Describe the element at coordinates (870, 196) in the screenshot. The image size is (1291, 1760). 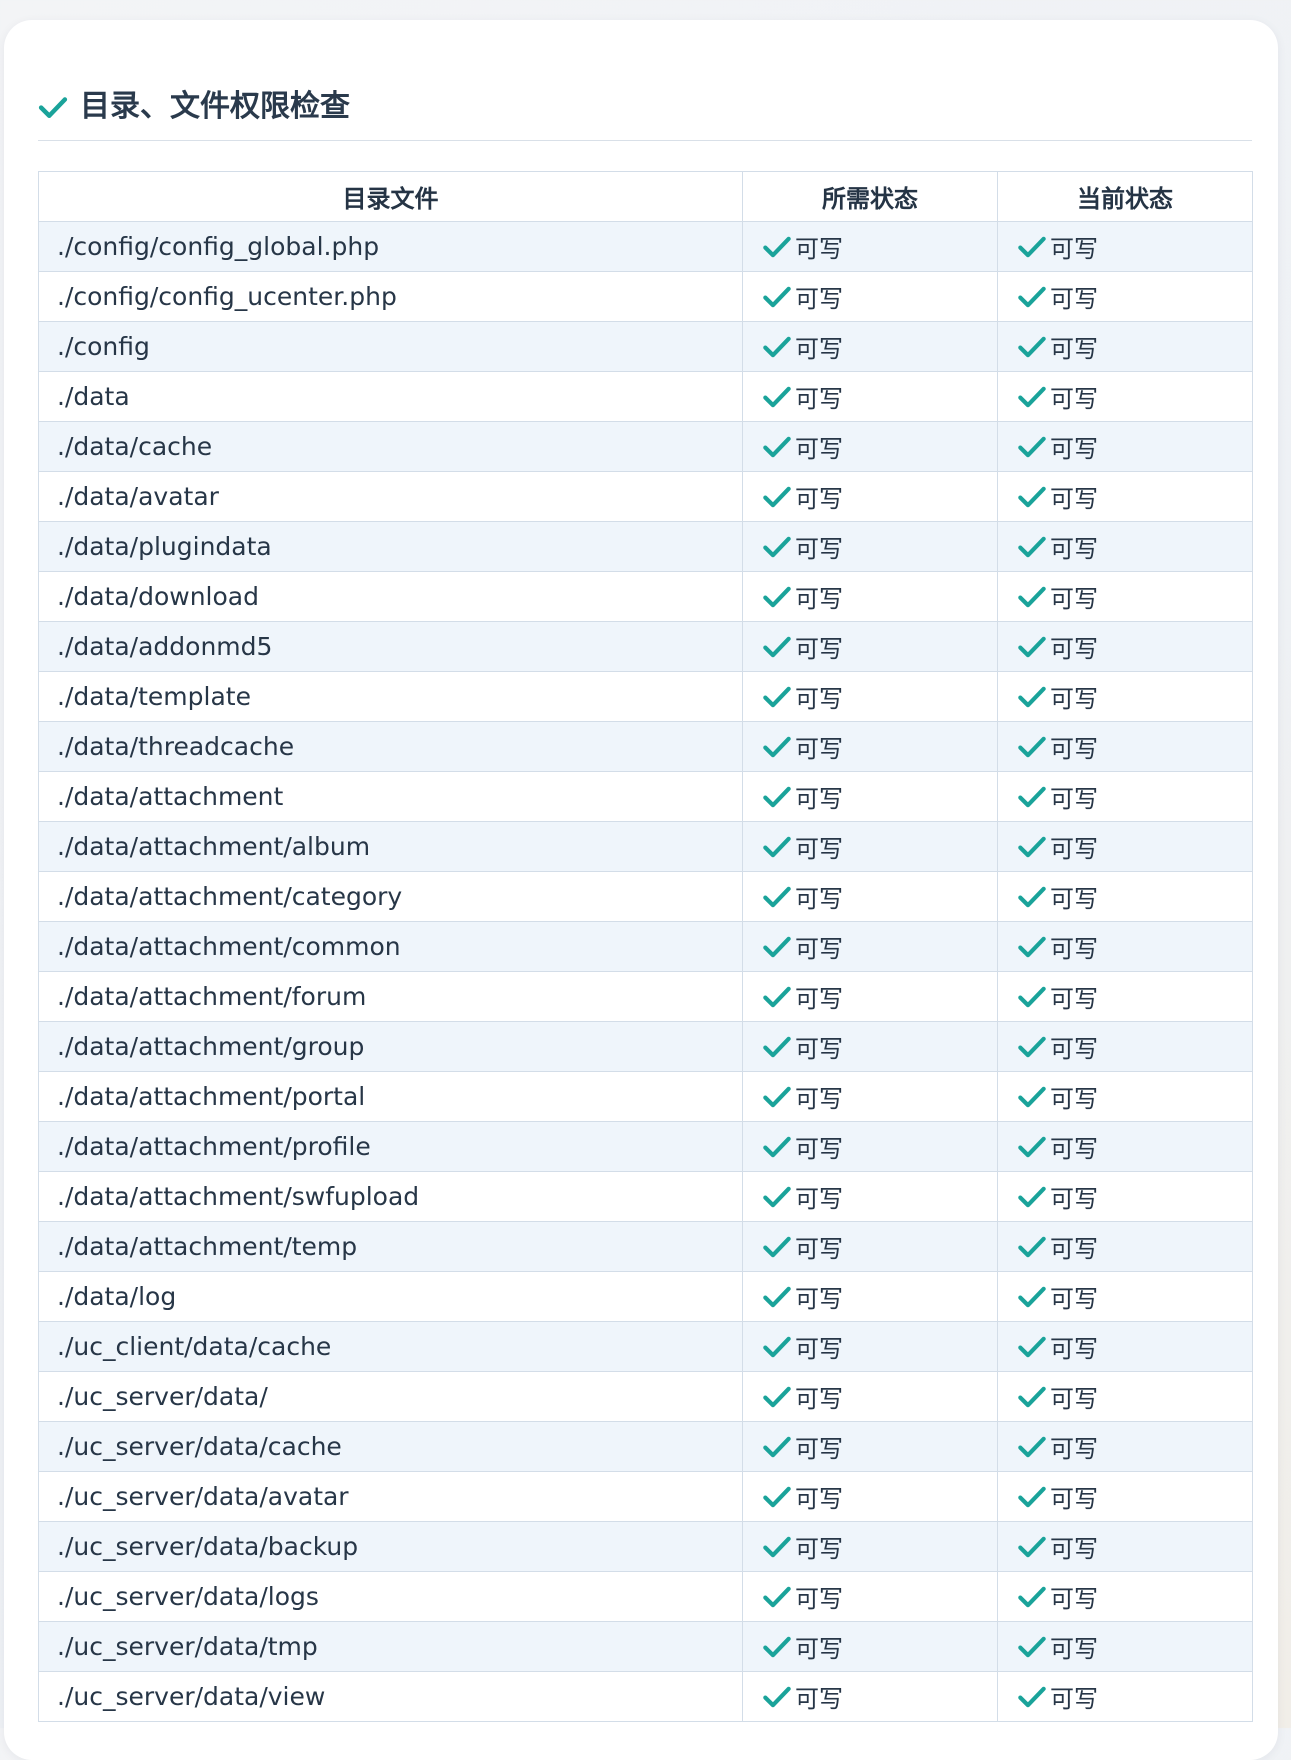
I see `column-header-required: 所需状态` at that location.